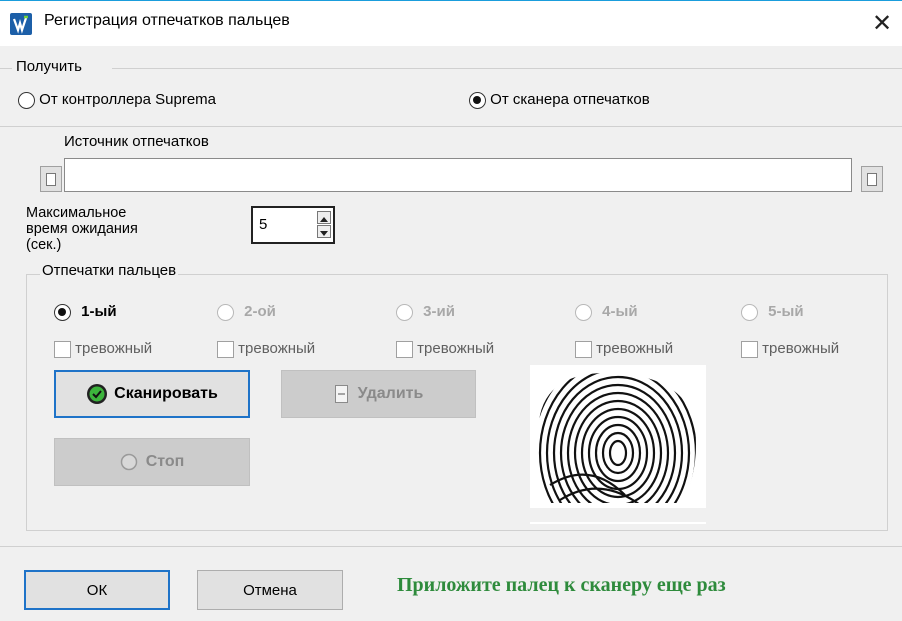 The width and height of the screenshot is (902, 621). I want to click on radio-finger-2: 2-ой, so click(246, 312).